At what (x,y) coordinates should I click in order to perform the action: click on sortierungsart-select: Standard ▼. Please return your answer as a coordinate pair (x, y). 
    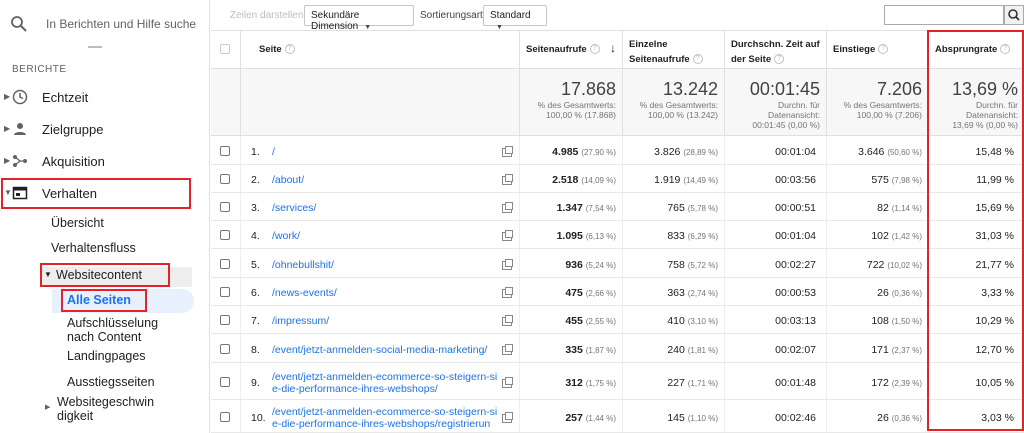
    Looking at the image, I should click on (515, 18).